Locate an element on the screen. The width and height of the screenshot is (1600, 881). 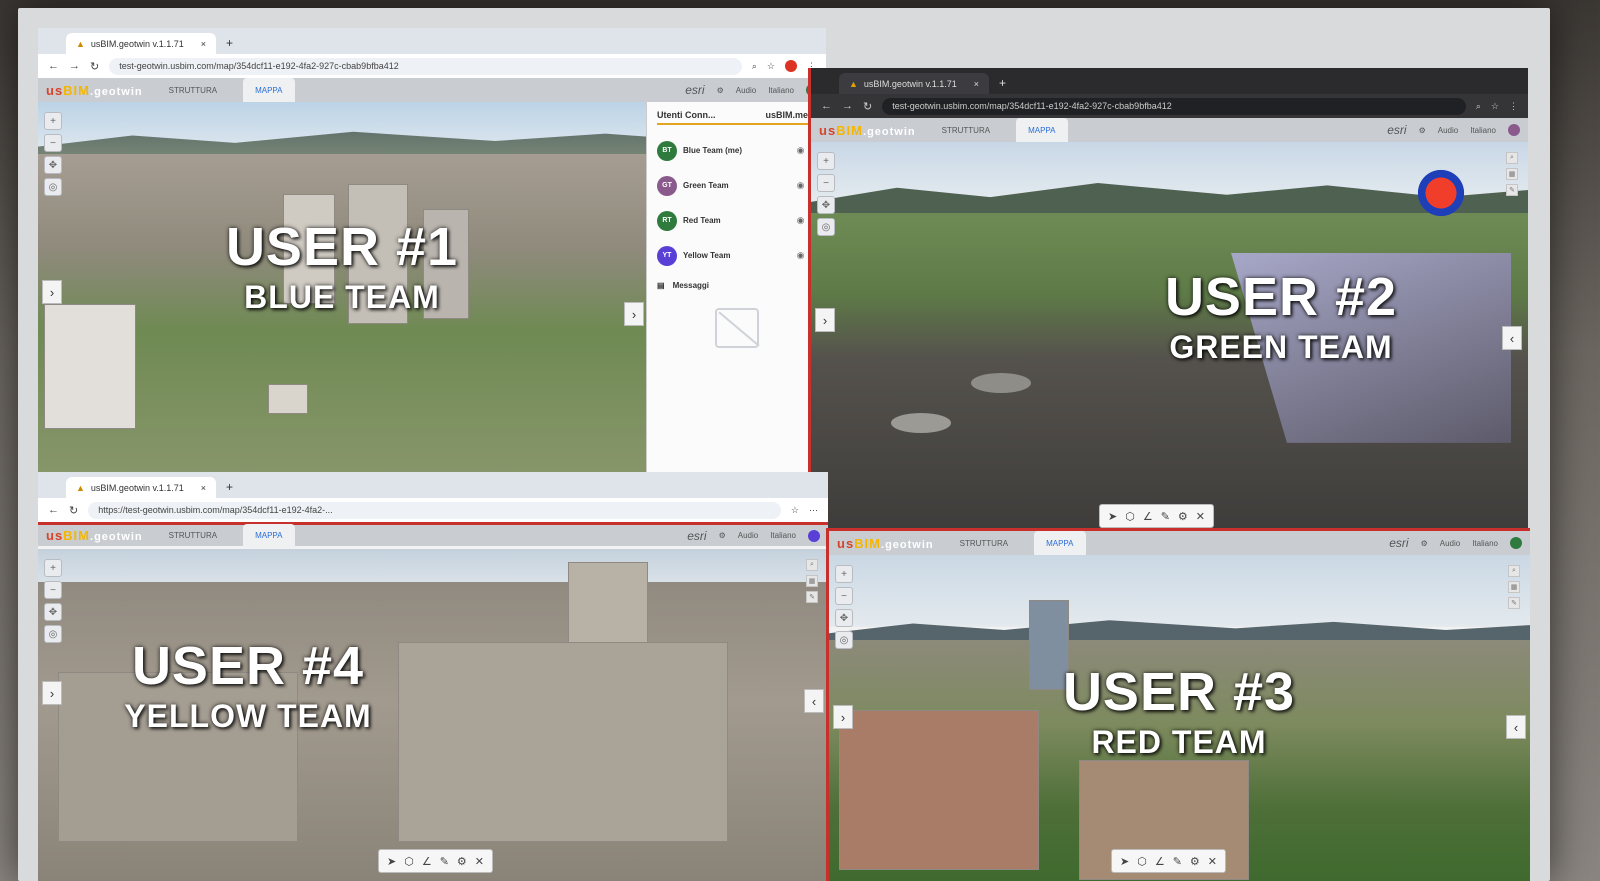
user-row-red: RT Red Team ◉ ⋮ is located at coordinates (736, 220).